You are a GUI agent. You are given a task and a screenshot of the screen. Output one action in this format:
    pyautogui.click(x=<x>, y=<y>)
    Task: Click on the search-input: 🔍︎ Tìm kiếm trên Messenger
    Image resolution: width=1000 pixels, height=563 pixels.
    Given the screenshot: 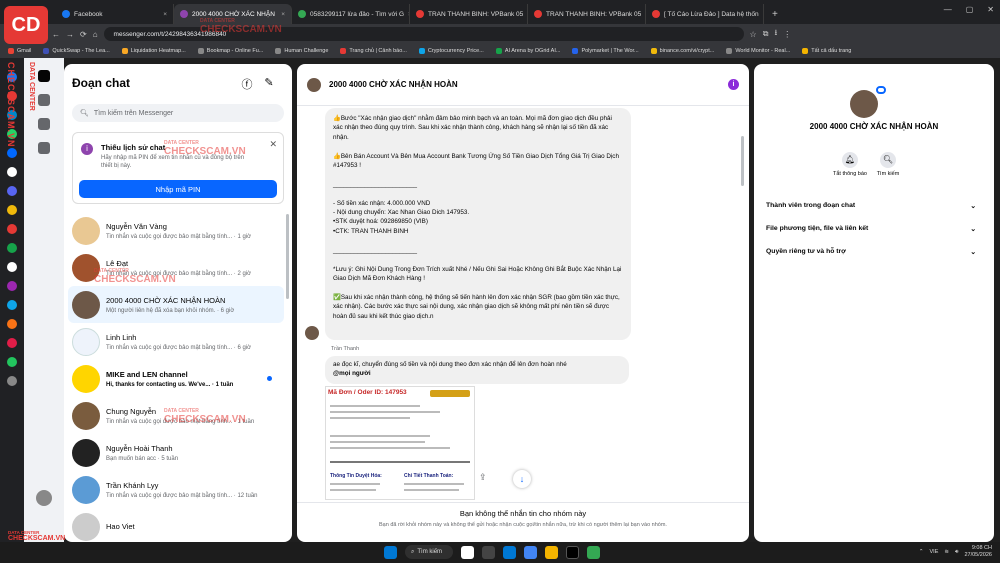 What is the action you would take?
    pyautogui.click(x=178, y=113)
    